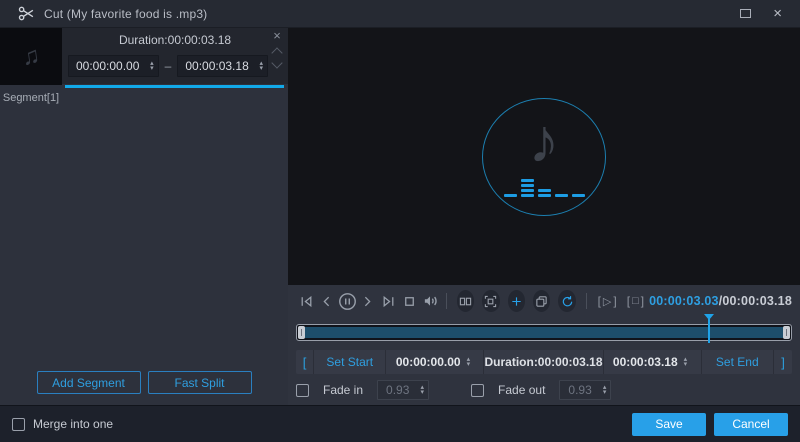  What do you see at coordinates (174, 86) in the screenshot?
I see `segment-progress-bar` at bounding box center [174, 86].